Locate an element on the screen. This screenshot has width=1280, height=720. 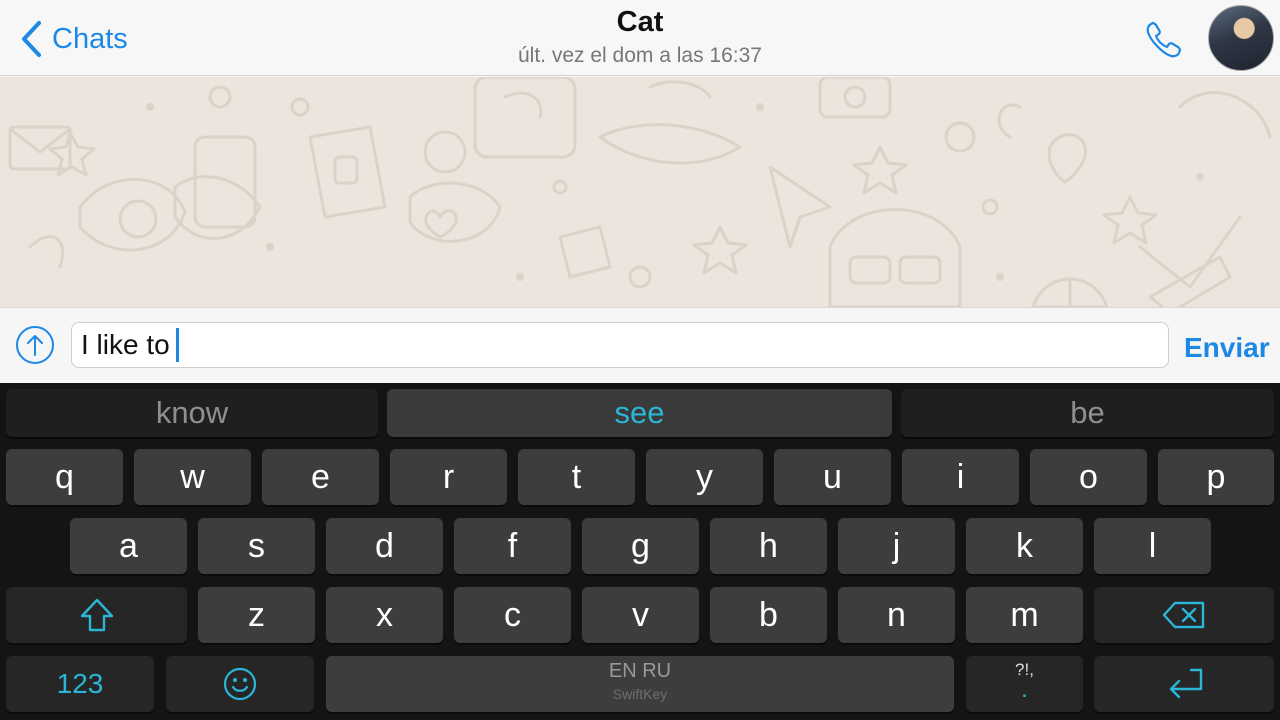
shift-key is located at coordinates (96, 615).